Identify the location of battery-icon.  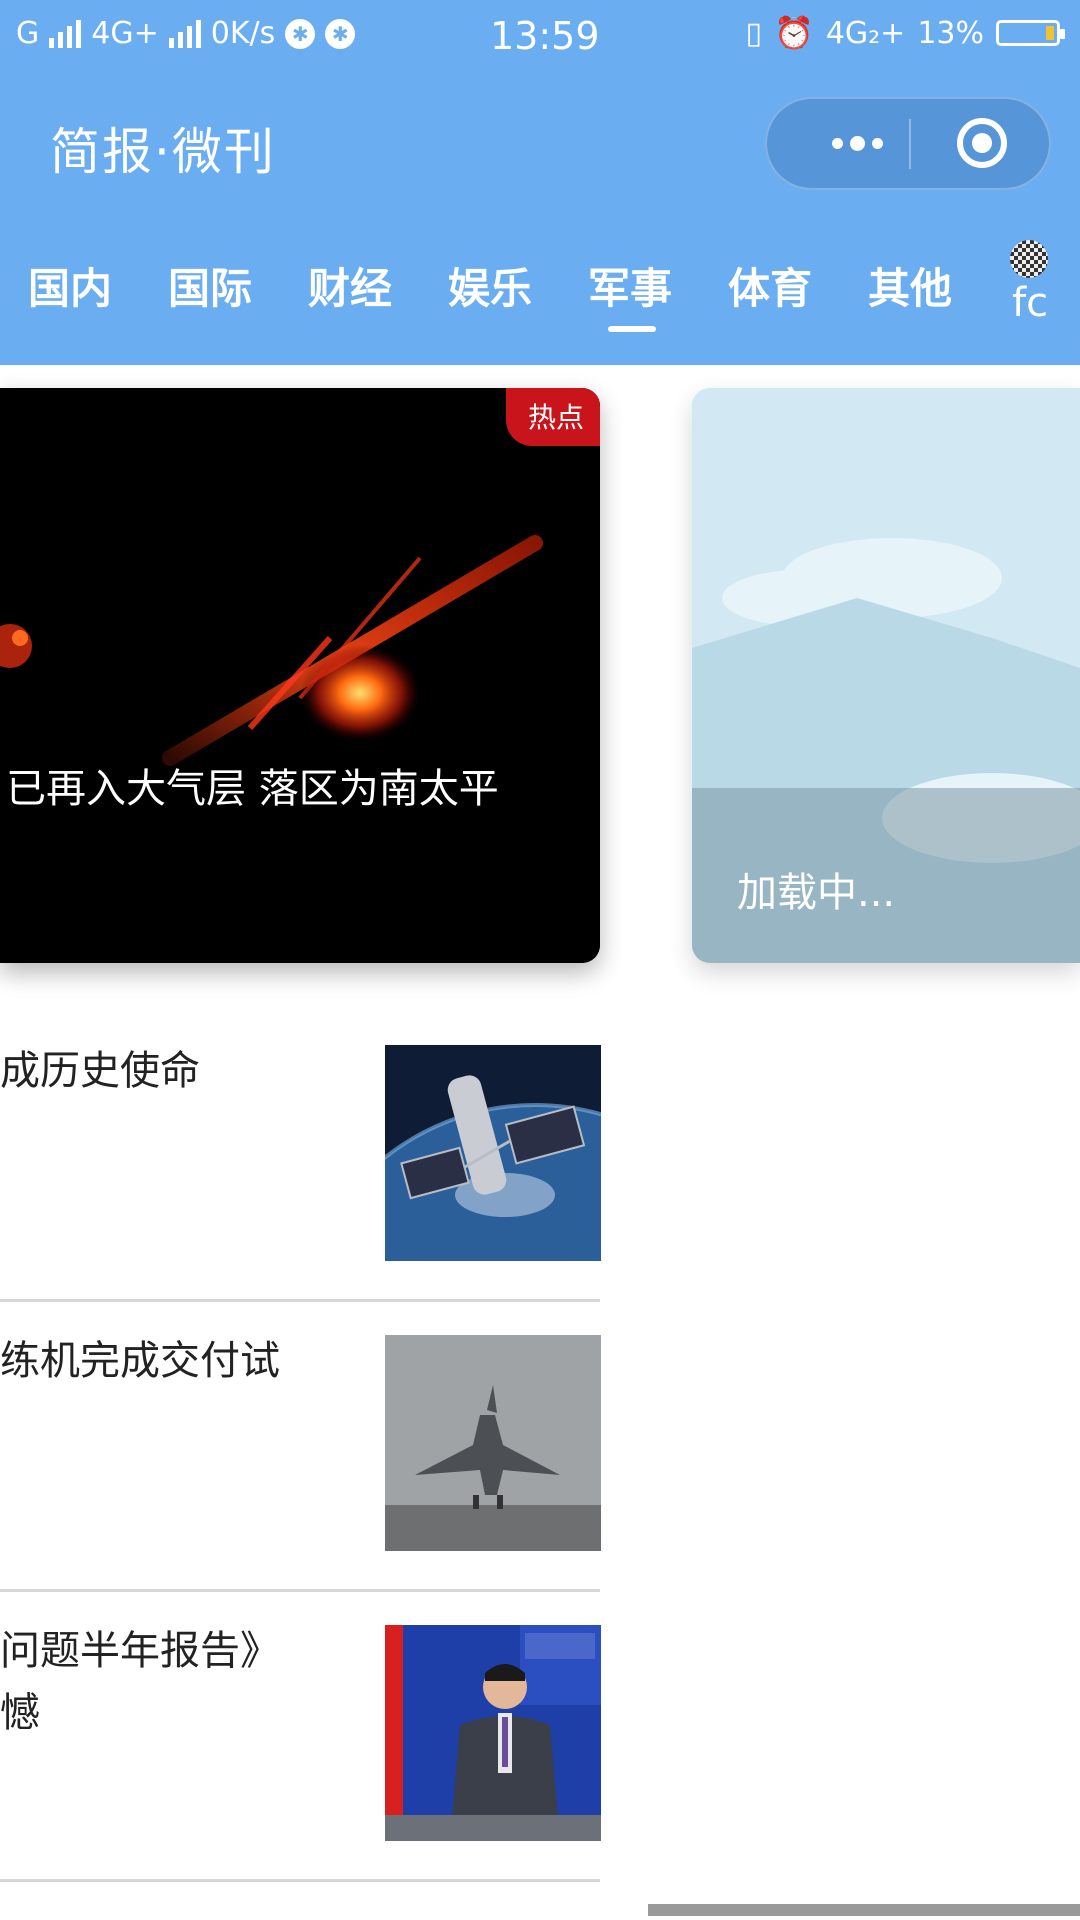
(1030, 33).